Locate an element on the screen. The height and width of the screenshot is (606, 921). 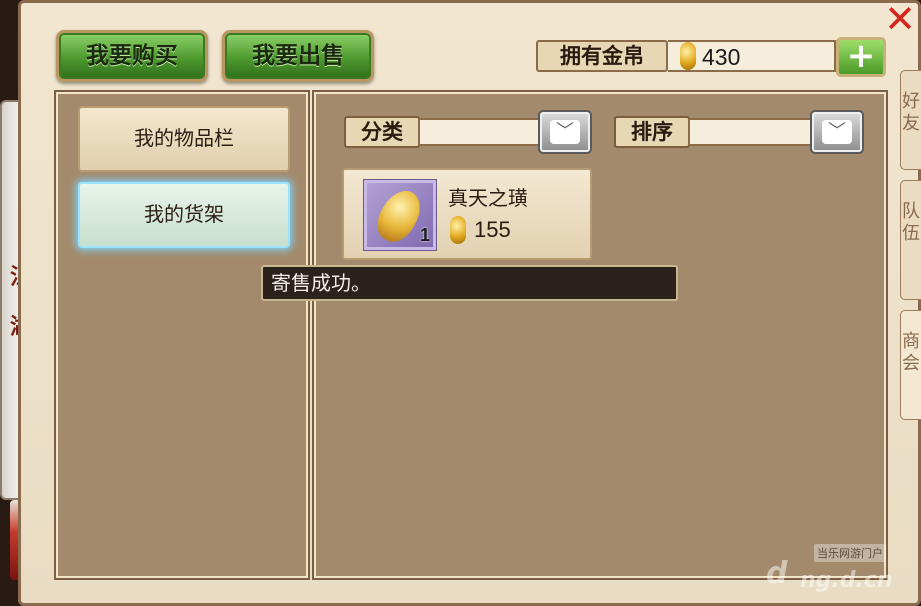
sort-select is located at coordinates (751, 132).